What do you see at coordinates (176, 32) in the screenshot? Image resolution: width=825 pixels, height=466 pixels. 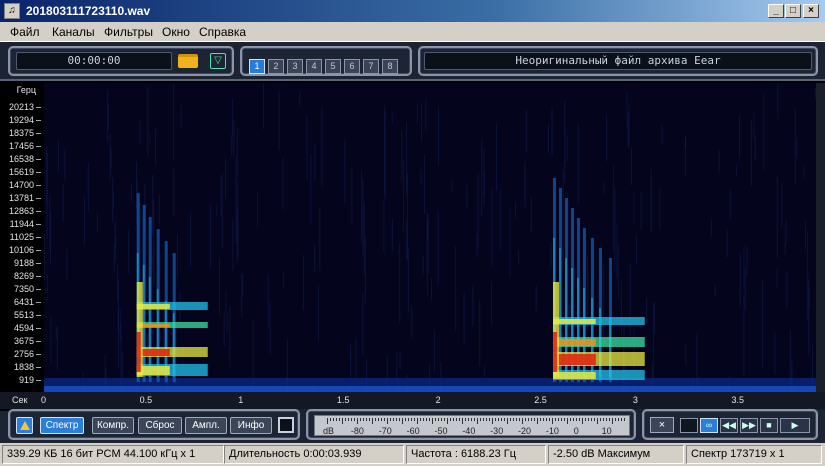 I see `menu-window: Окно` at bounding box center [176, 32].